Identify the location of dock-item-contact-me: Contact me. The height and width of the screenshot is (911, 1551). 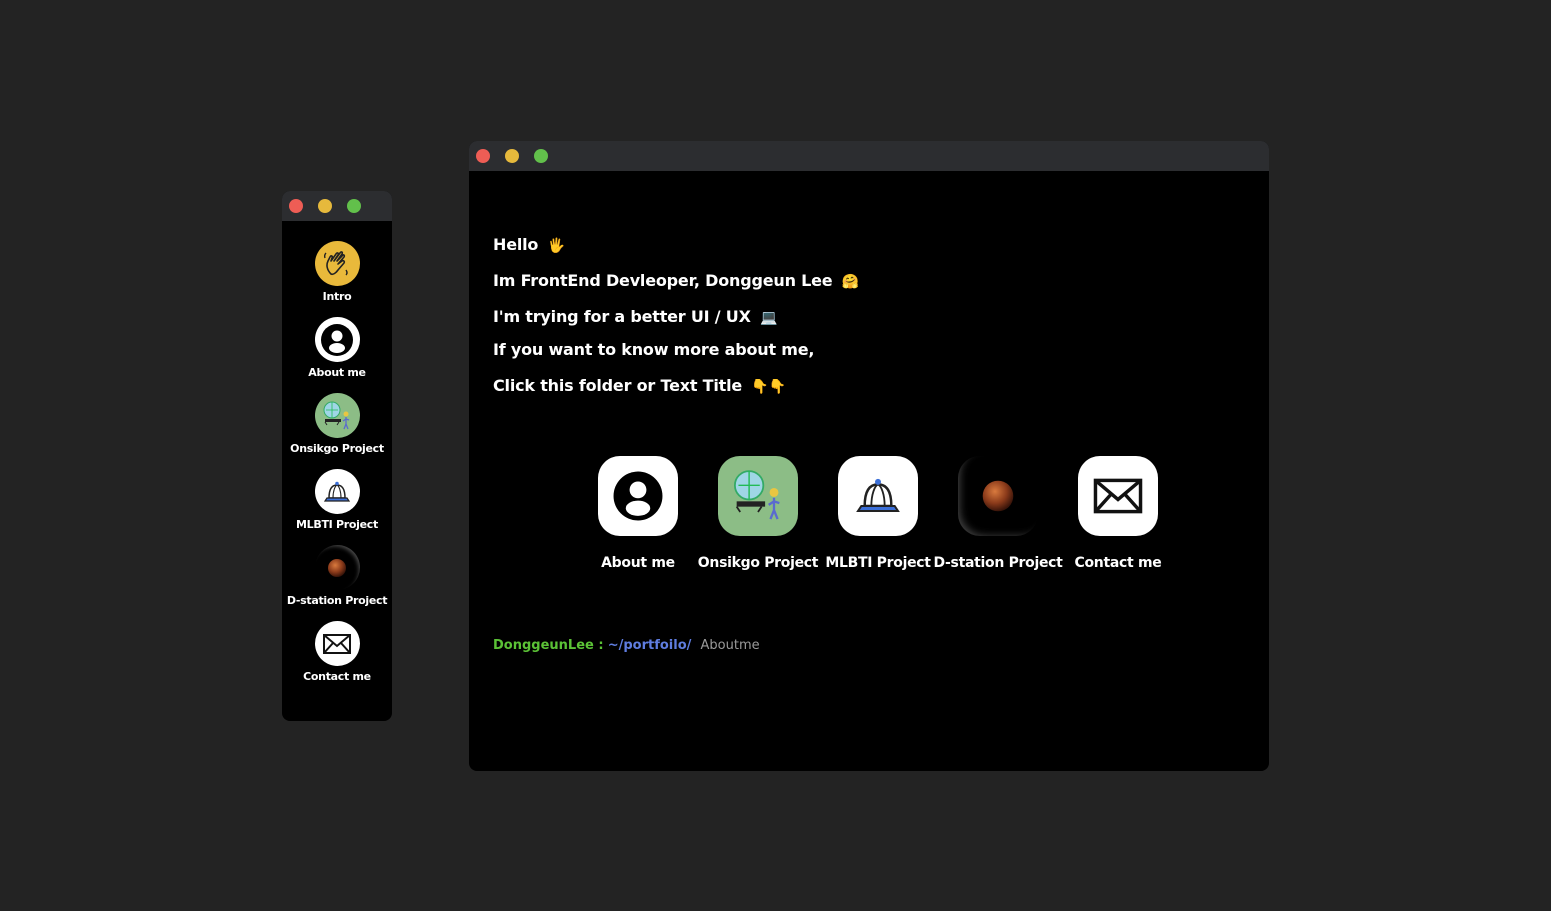
(337, 656).